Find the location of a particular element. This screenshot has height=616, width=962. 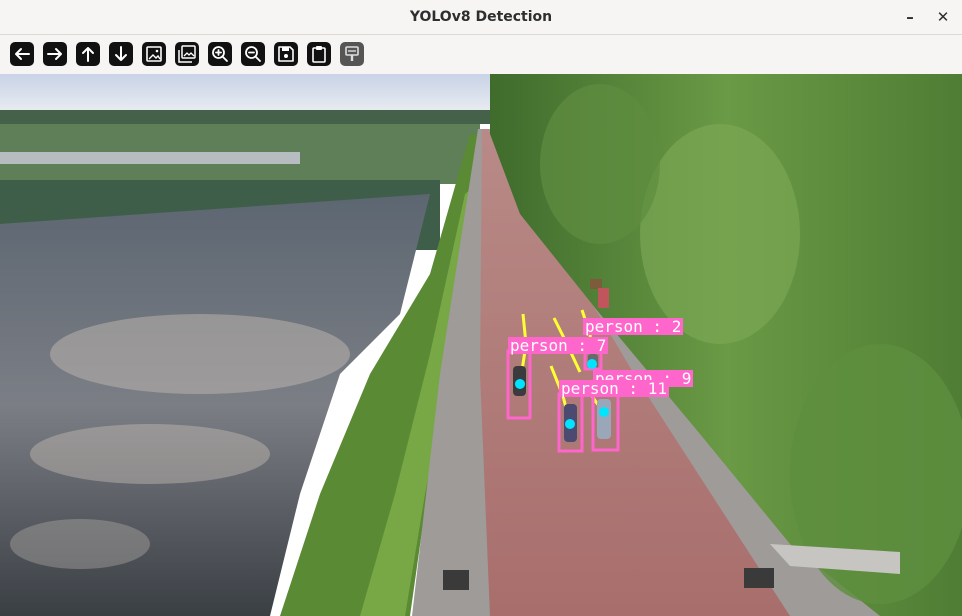

toolbar is located at coordinates (481, 54).